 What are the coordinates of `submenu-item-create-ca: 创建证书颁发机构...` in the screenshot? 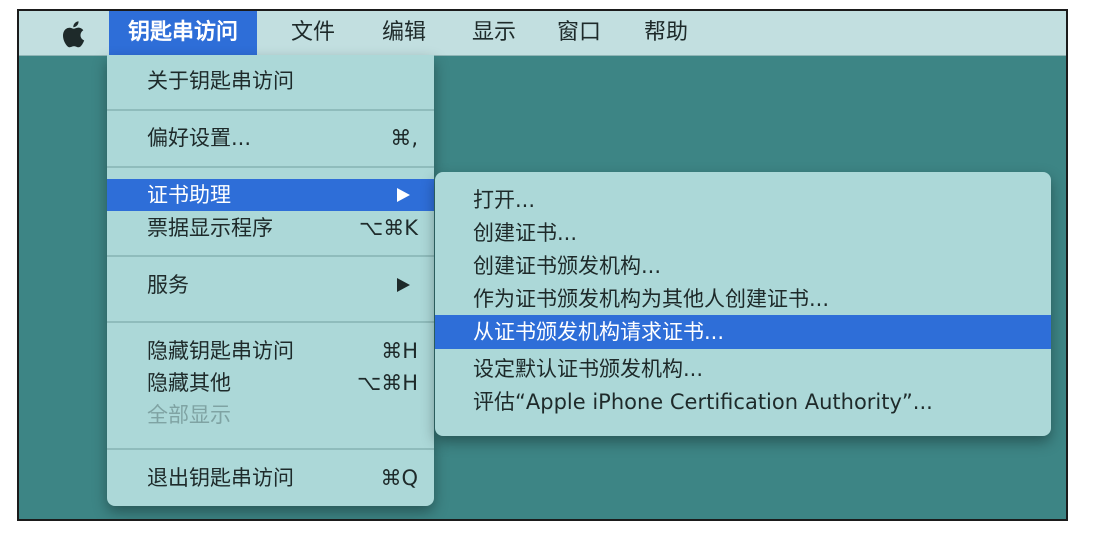 It's located at (743, 266).